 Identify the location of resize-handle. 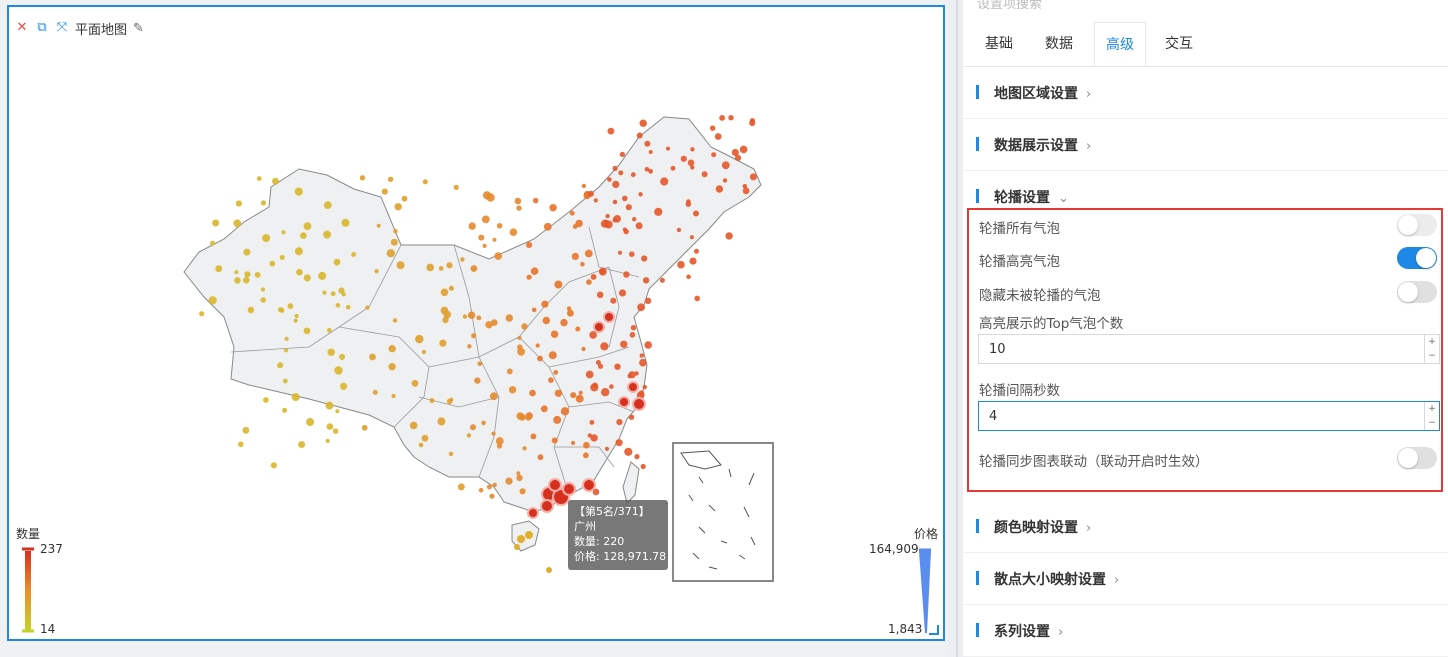
(934, 630).